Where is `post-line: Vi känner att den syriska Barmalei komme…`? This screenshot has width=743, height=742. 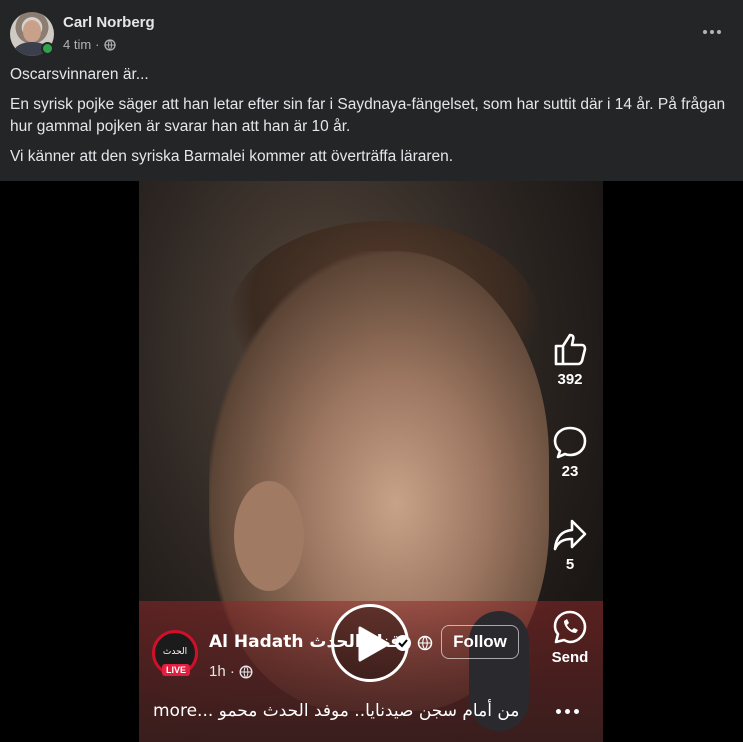 post-line: Vi känner att den syriska Barmalei komme… is located at coordinates (232, 156).